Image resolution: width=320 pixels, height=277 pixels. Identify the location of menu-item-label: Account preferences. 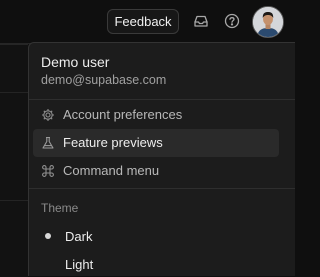
(123, 114).